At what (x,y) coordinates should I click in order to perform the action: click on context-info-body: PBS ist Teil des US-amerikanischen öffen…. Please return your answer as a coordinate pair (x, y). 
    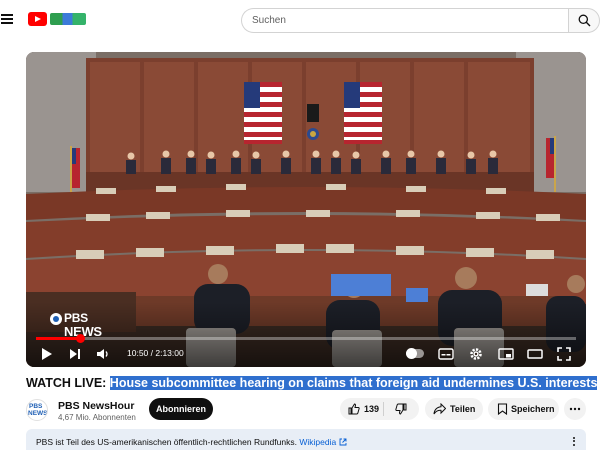
    Looking at the image, I should click on (166, 442).